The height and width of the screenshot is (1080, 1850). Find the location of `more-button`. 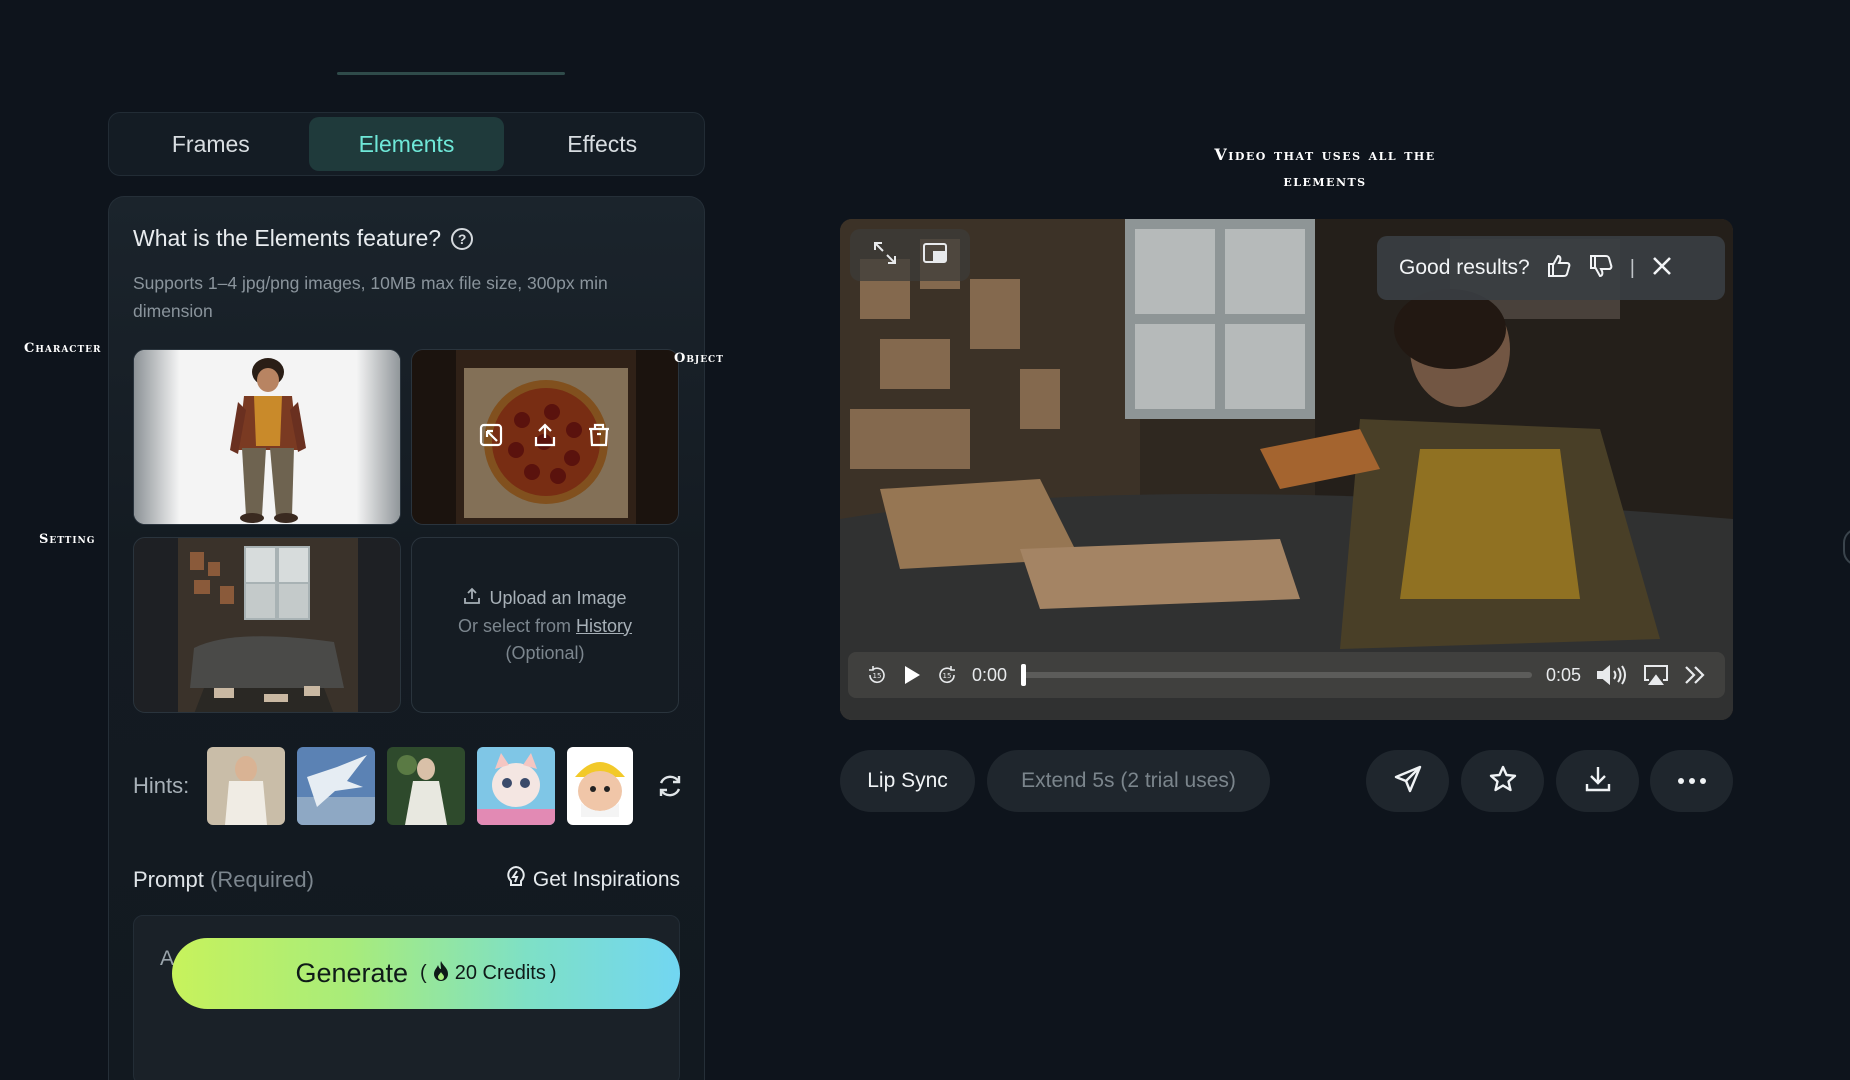

more-button is located at coordinates (1691, 781).